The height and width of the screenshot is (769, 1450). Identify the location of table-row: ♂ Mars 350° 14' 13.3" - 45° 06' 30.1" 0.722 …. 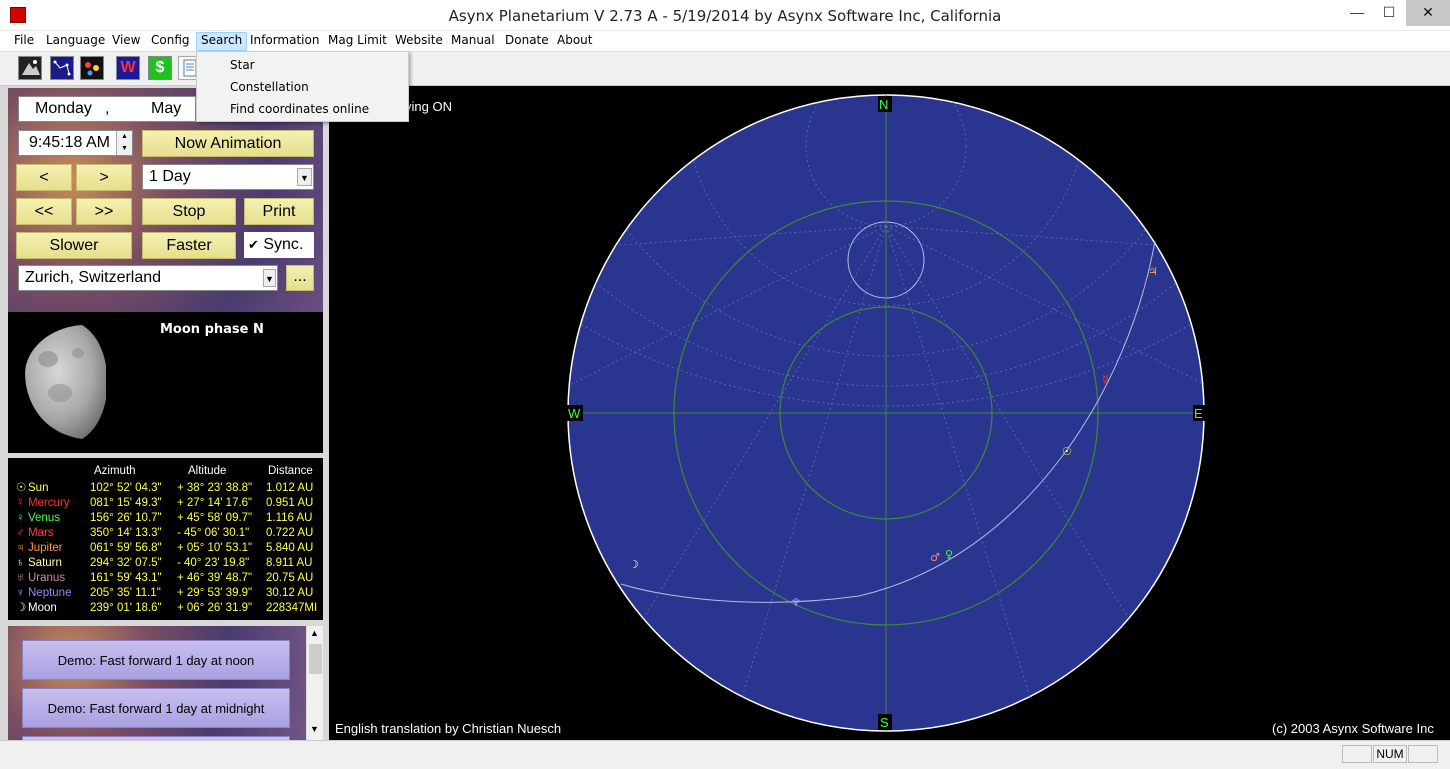
(165, 533).